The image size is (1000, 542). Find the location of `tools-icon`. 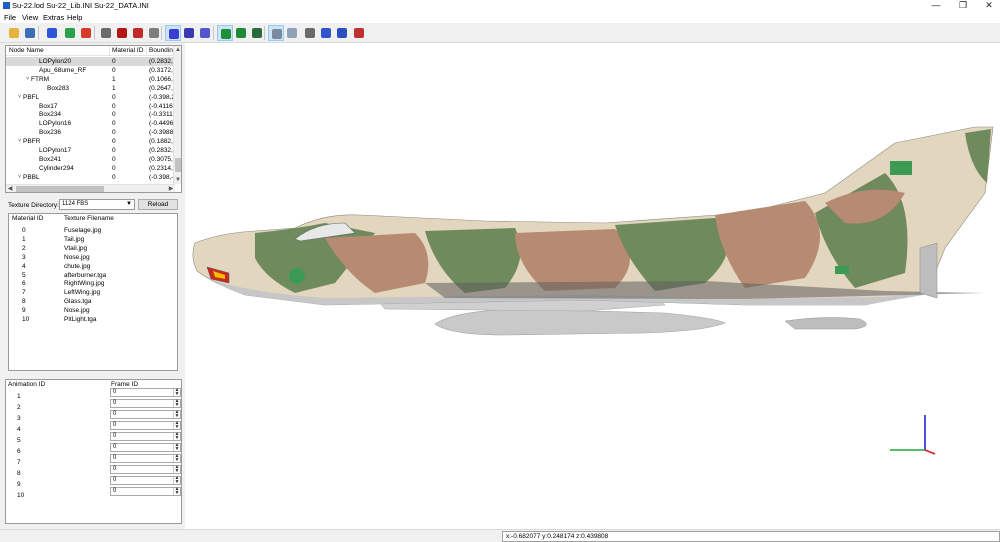

tools-icon is located at coordinates (359, 33).